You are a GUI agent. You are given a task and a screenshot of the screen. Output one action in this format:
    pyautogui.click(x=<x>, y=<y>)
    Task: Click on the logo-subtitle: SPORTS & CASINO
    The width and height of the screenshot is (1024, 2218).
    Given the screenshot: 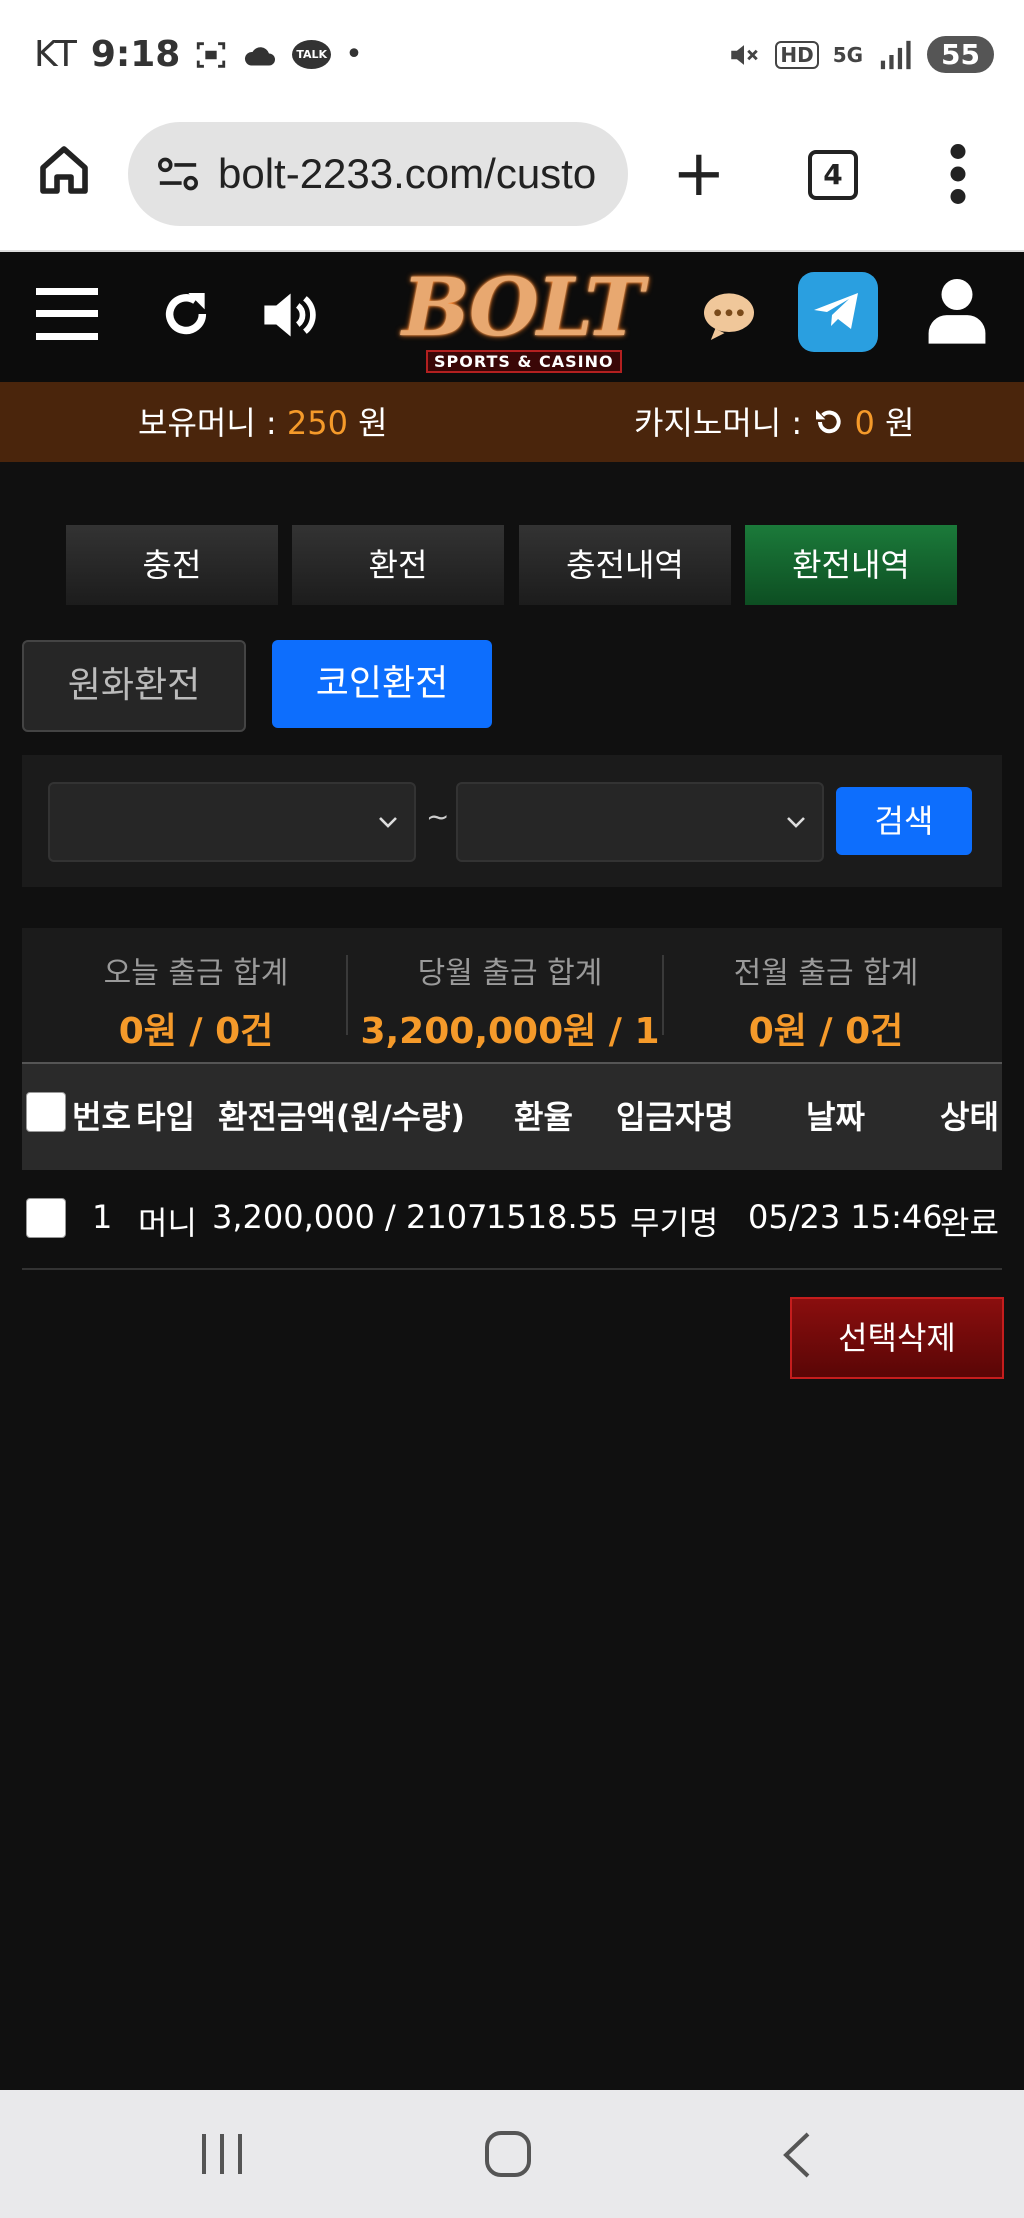 What is the action you would take?
    pyautogui.click(x=524, y=361)
    